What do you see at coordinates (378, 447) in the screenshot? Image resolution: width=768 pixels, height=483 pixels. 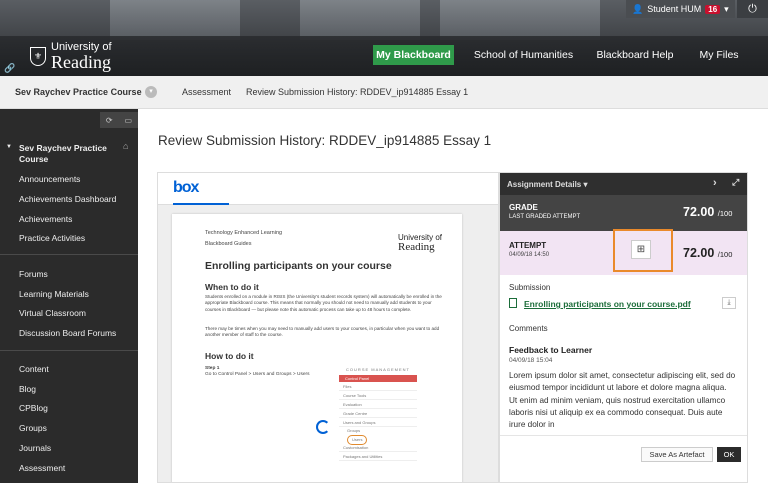 I see `doc-menu-item: Customisation` at bounding box center [378, 447].